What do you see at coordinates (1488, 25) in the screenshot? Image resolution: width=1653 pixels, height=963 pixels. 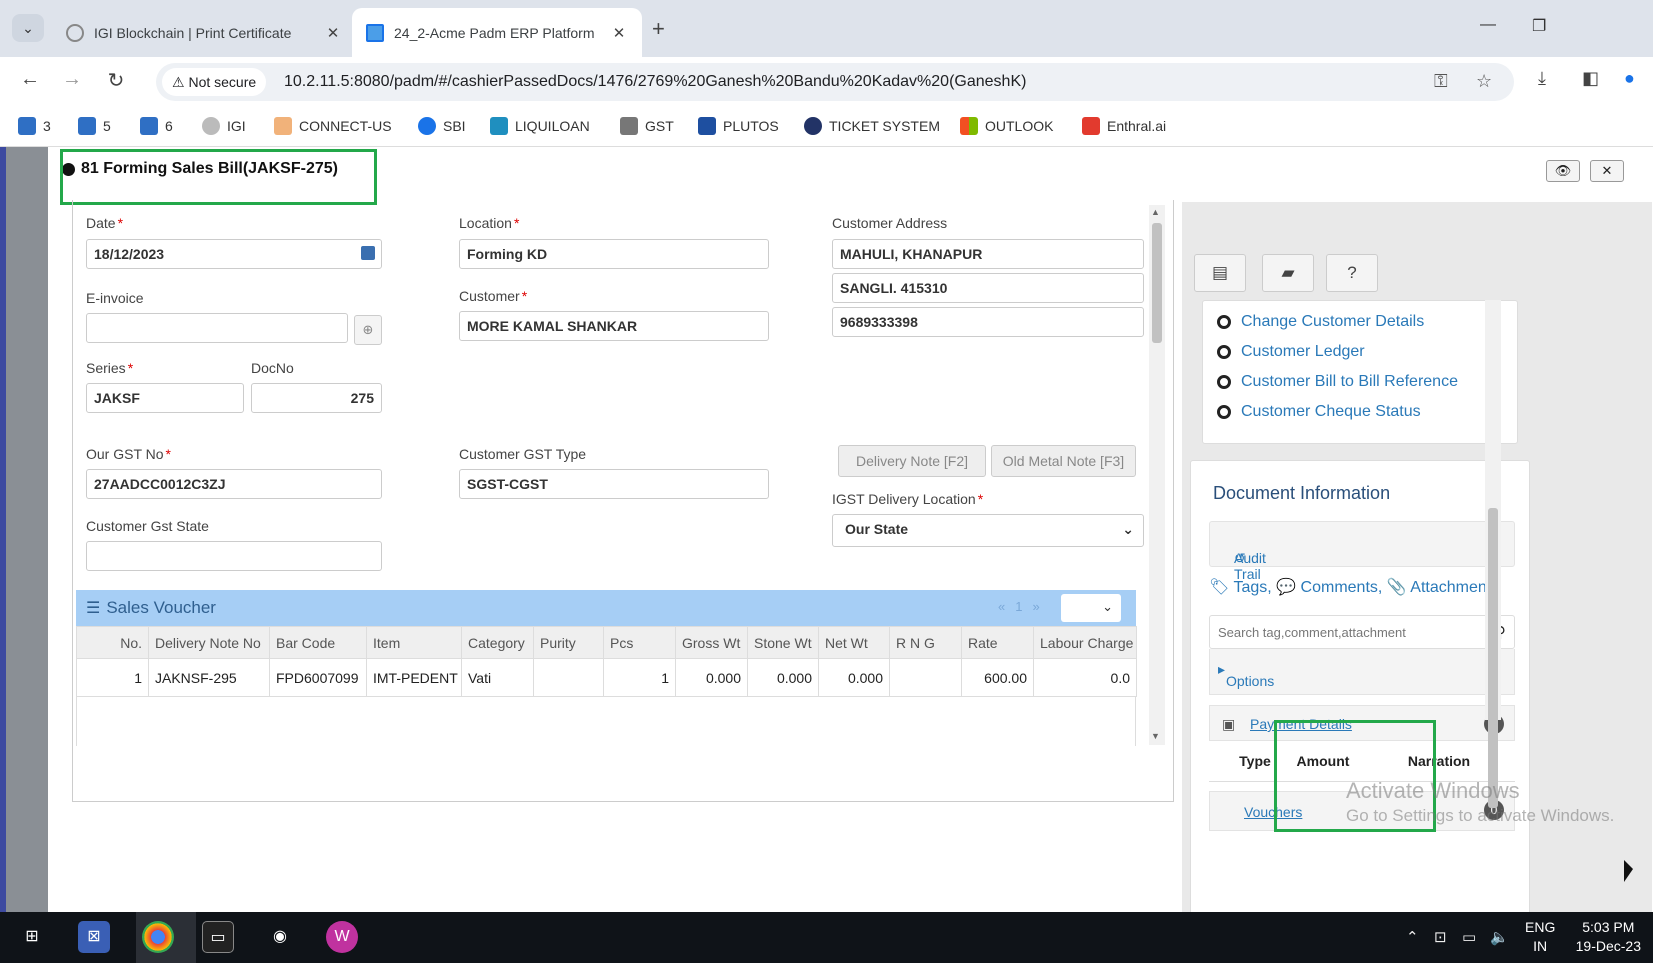 I see `minimize-icon: —` at bounding box center [1488, 25].